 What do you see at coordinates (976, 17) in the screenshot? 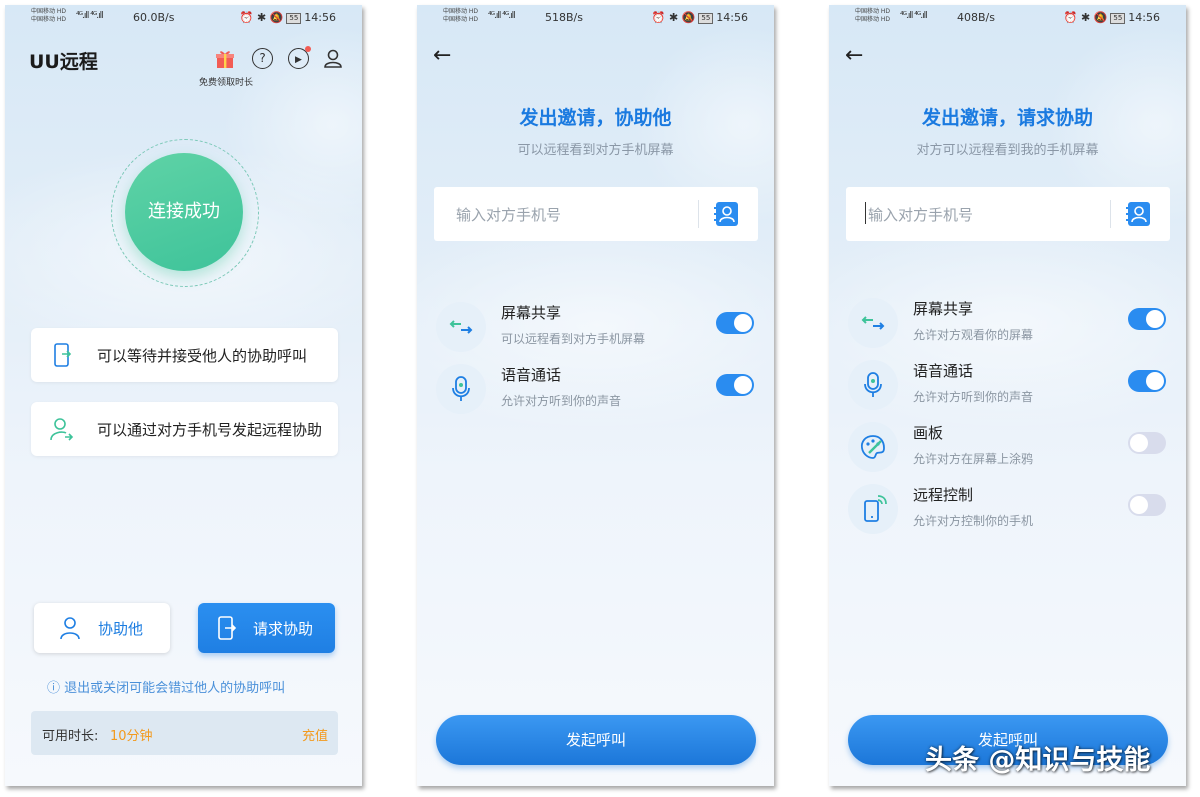
I see `network-speed: 408B/s` at bounding box center [976, 17].